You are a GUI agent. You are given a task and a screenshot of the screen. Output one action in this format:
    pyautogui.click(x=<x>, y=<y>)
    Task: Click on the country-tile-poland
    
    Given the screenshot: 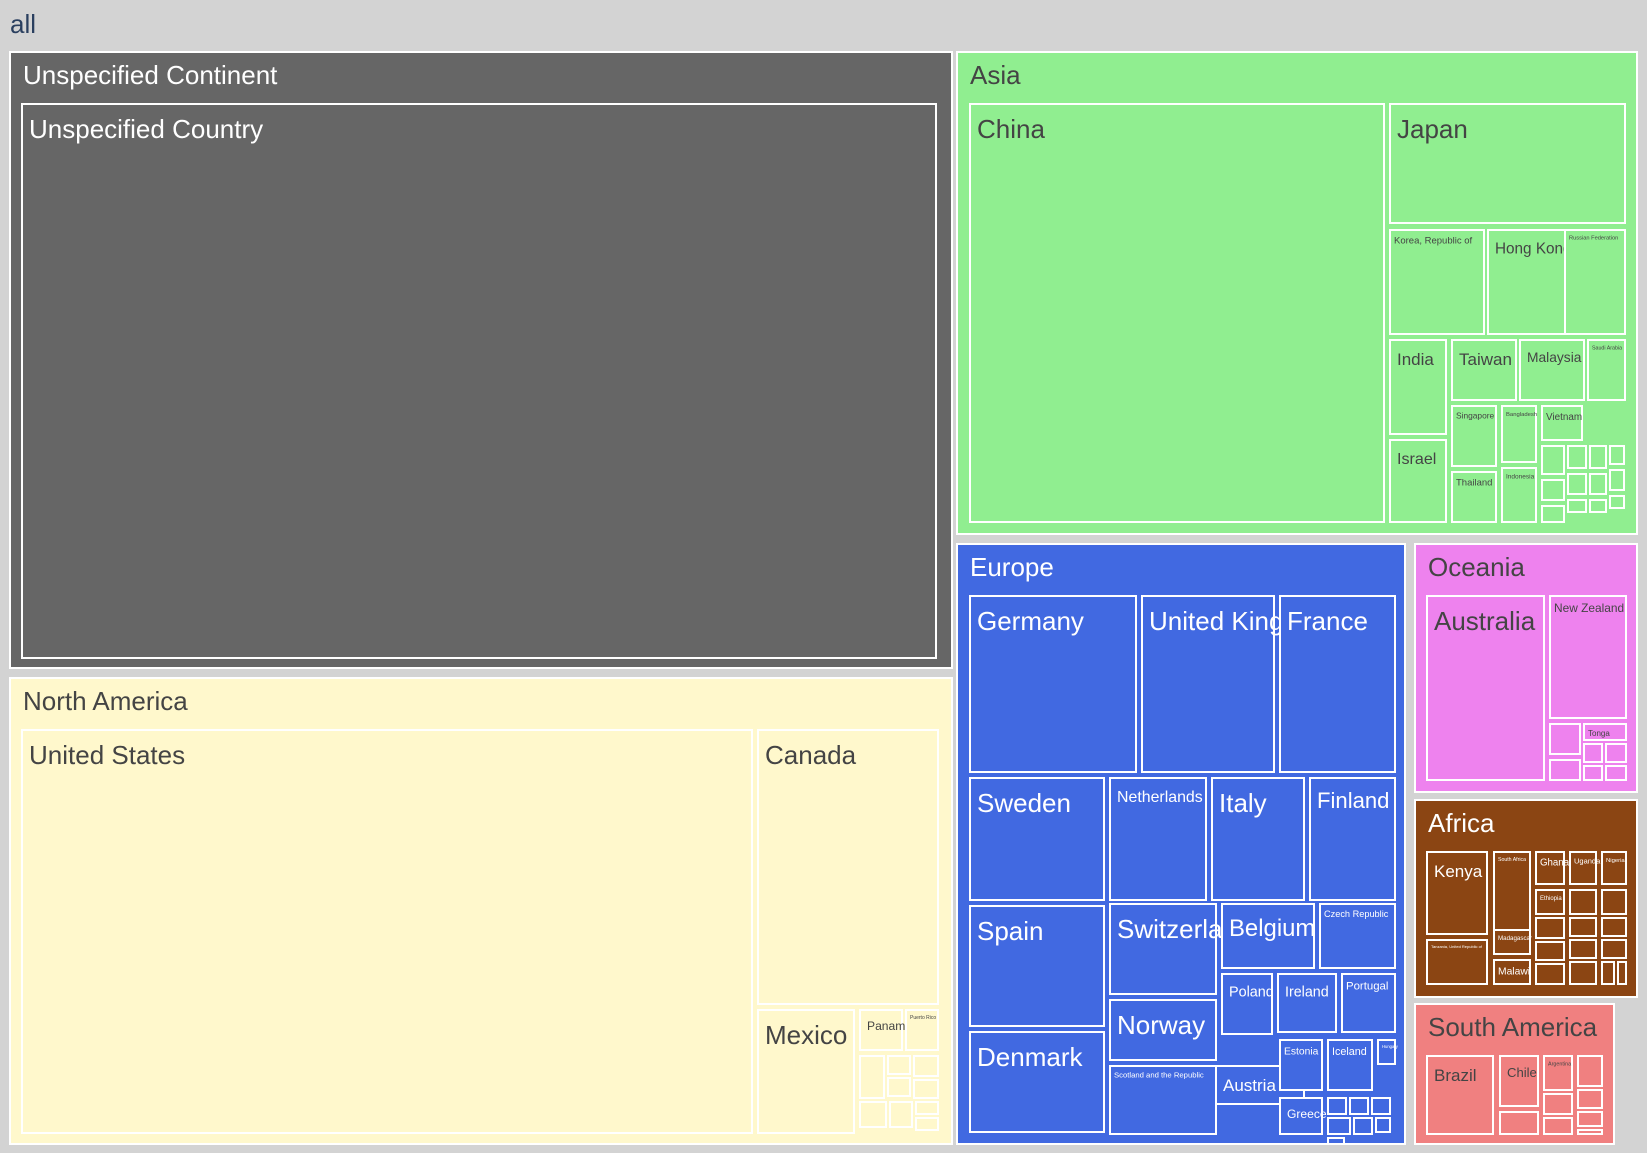 What is the action you would take?
    pyautogui.click(x=1247, y=1004)
    